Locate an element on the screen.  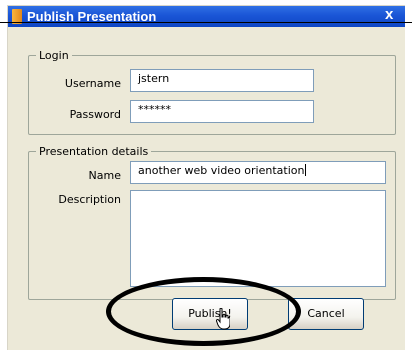
name-field-text: another web video orientation is located at coordinates (221, 170).